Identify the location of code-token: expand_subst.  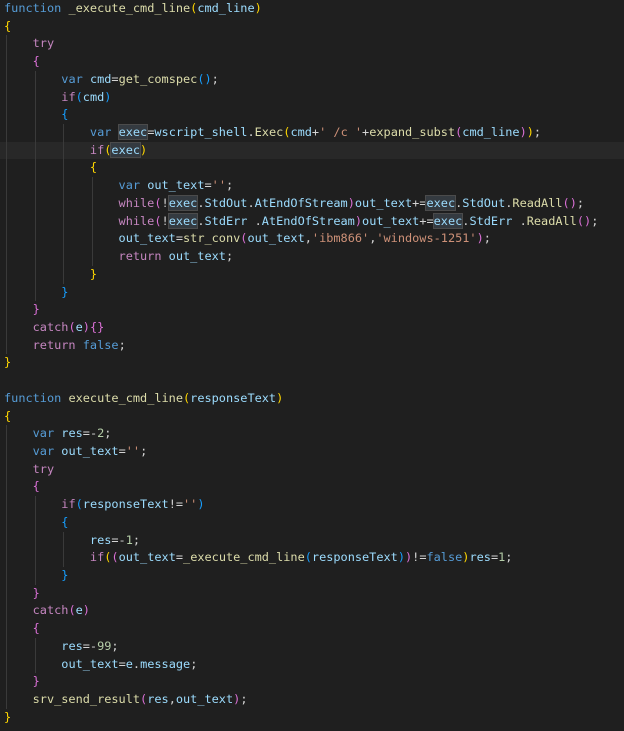
(412, 132).